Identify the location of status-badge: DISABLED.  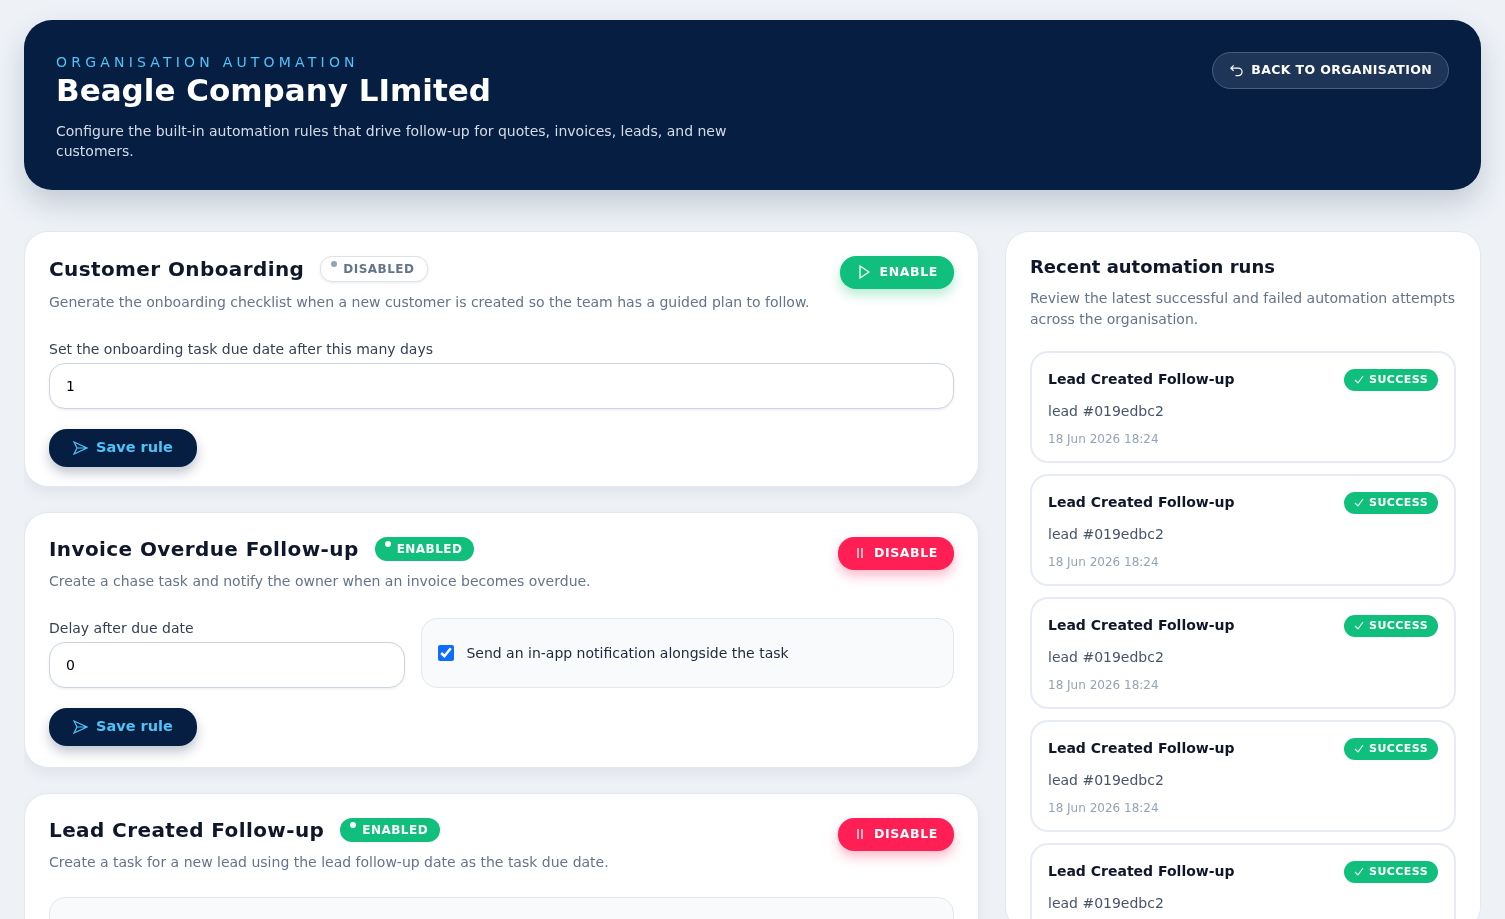
(374, 269).